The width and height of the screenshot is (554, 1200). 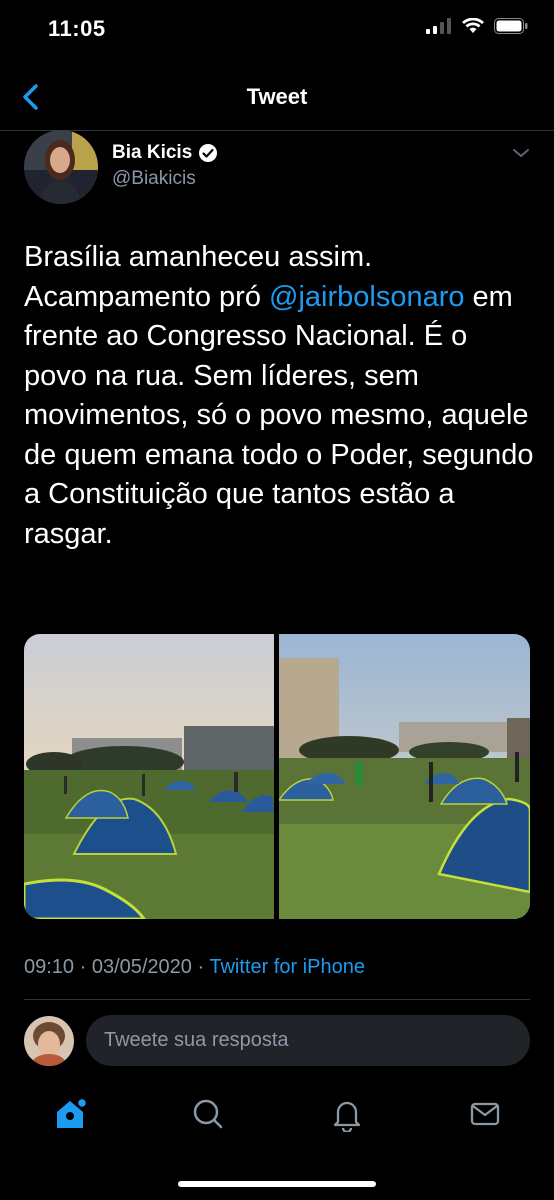 I want to click on status-time: 11:05, so click(x=77, y=28).